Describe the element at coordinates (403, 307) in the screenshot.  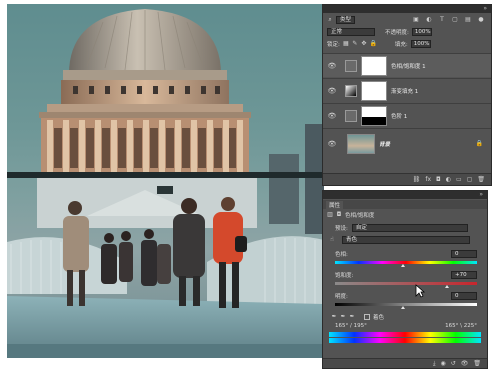
I see `lightness-slider-thumb` at that location.